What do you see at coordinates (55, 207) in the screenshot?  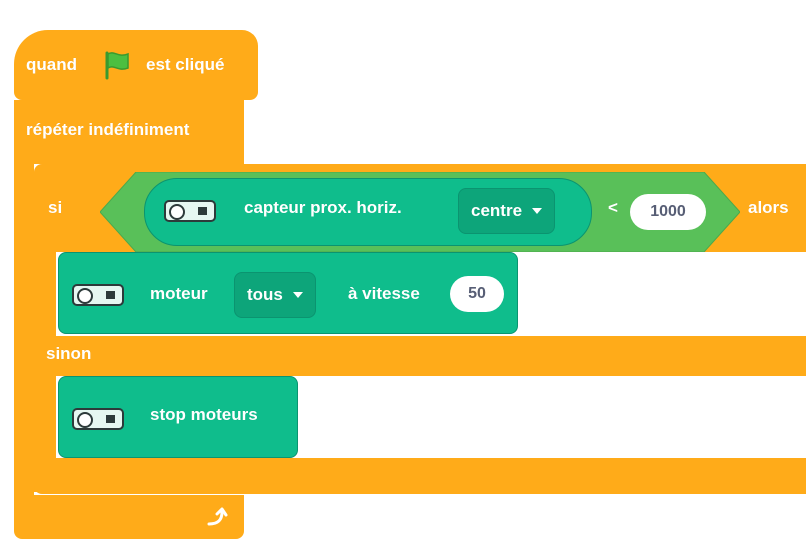 I see `if-label: si` at bounding box center [55, 207].